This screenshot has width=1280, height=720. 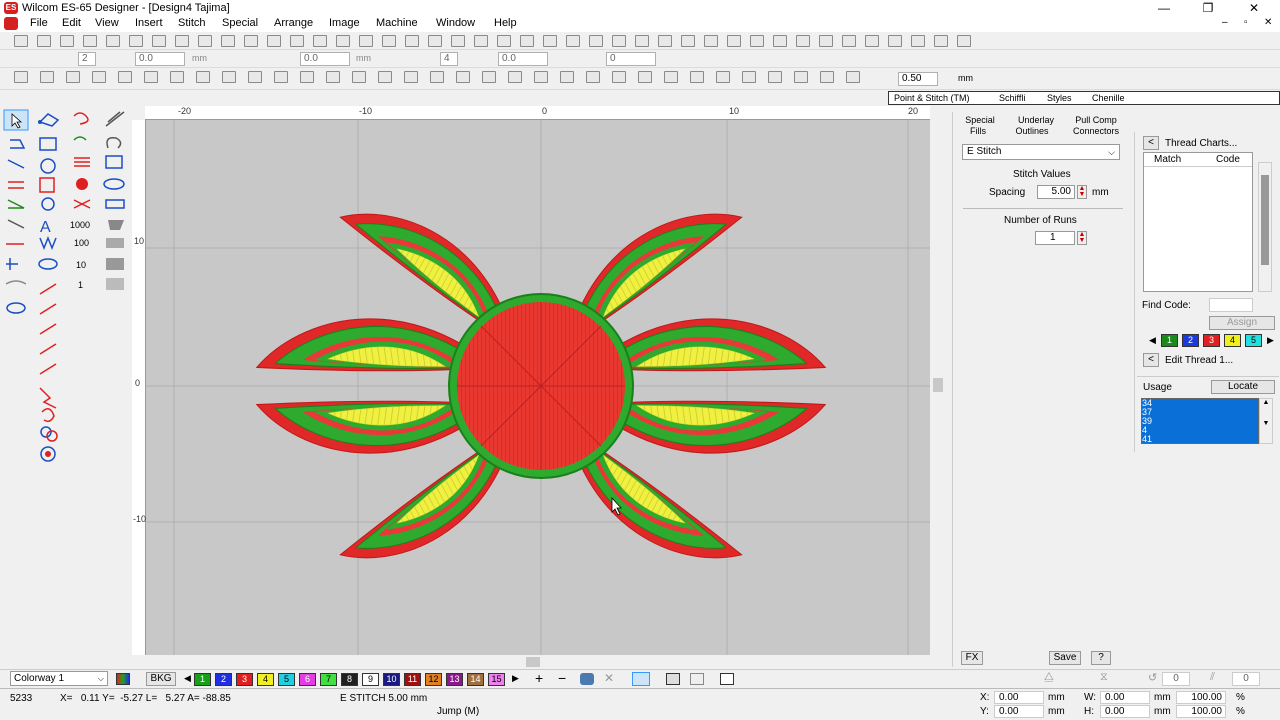 I want to click on palette-swatch: 15, so click(x=496, y=679).